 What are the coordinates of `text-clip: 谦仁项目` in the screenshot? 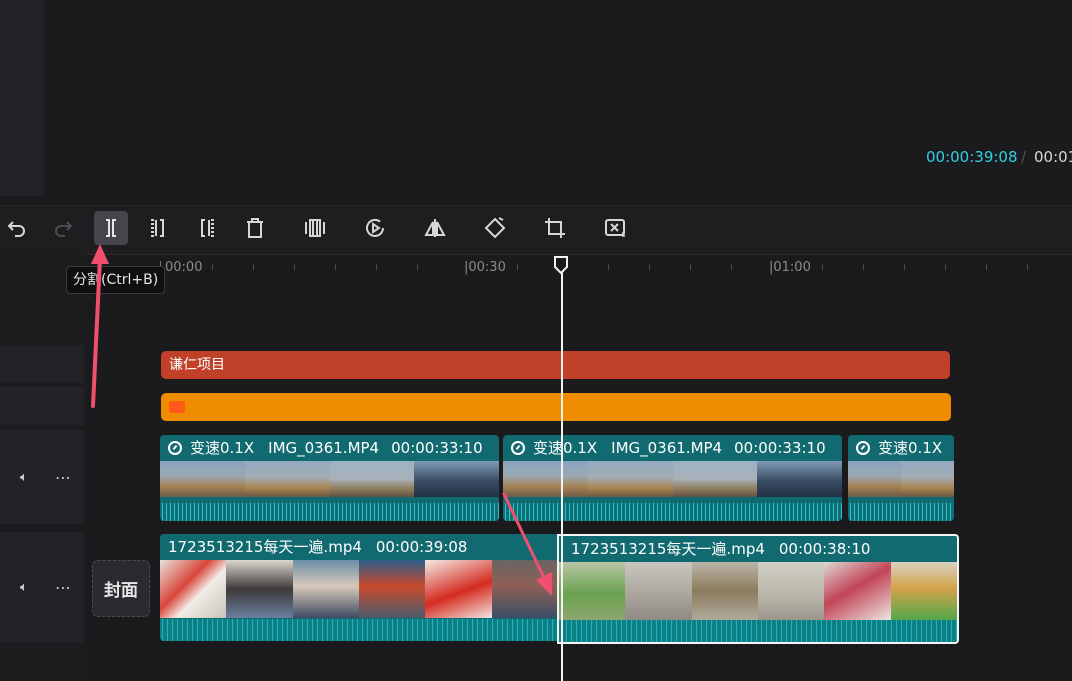 It's located at (555, 365).